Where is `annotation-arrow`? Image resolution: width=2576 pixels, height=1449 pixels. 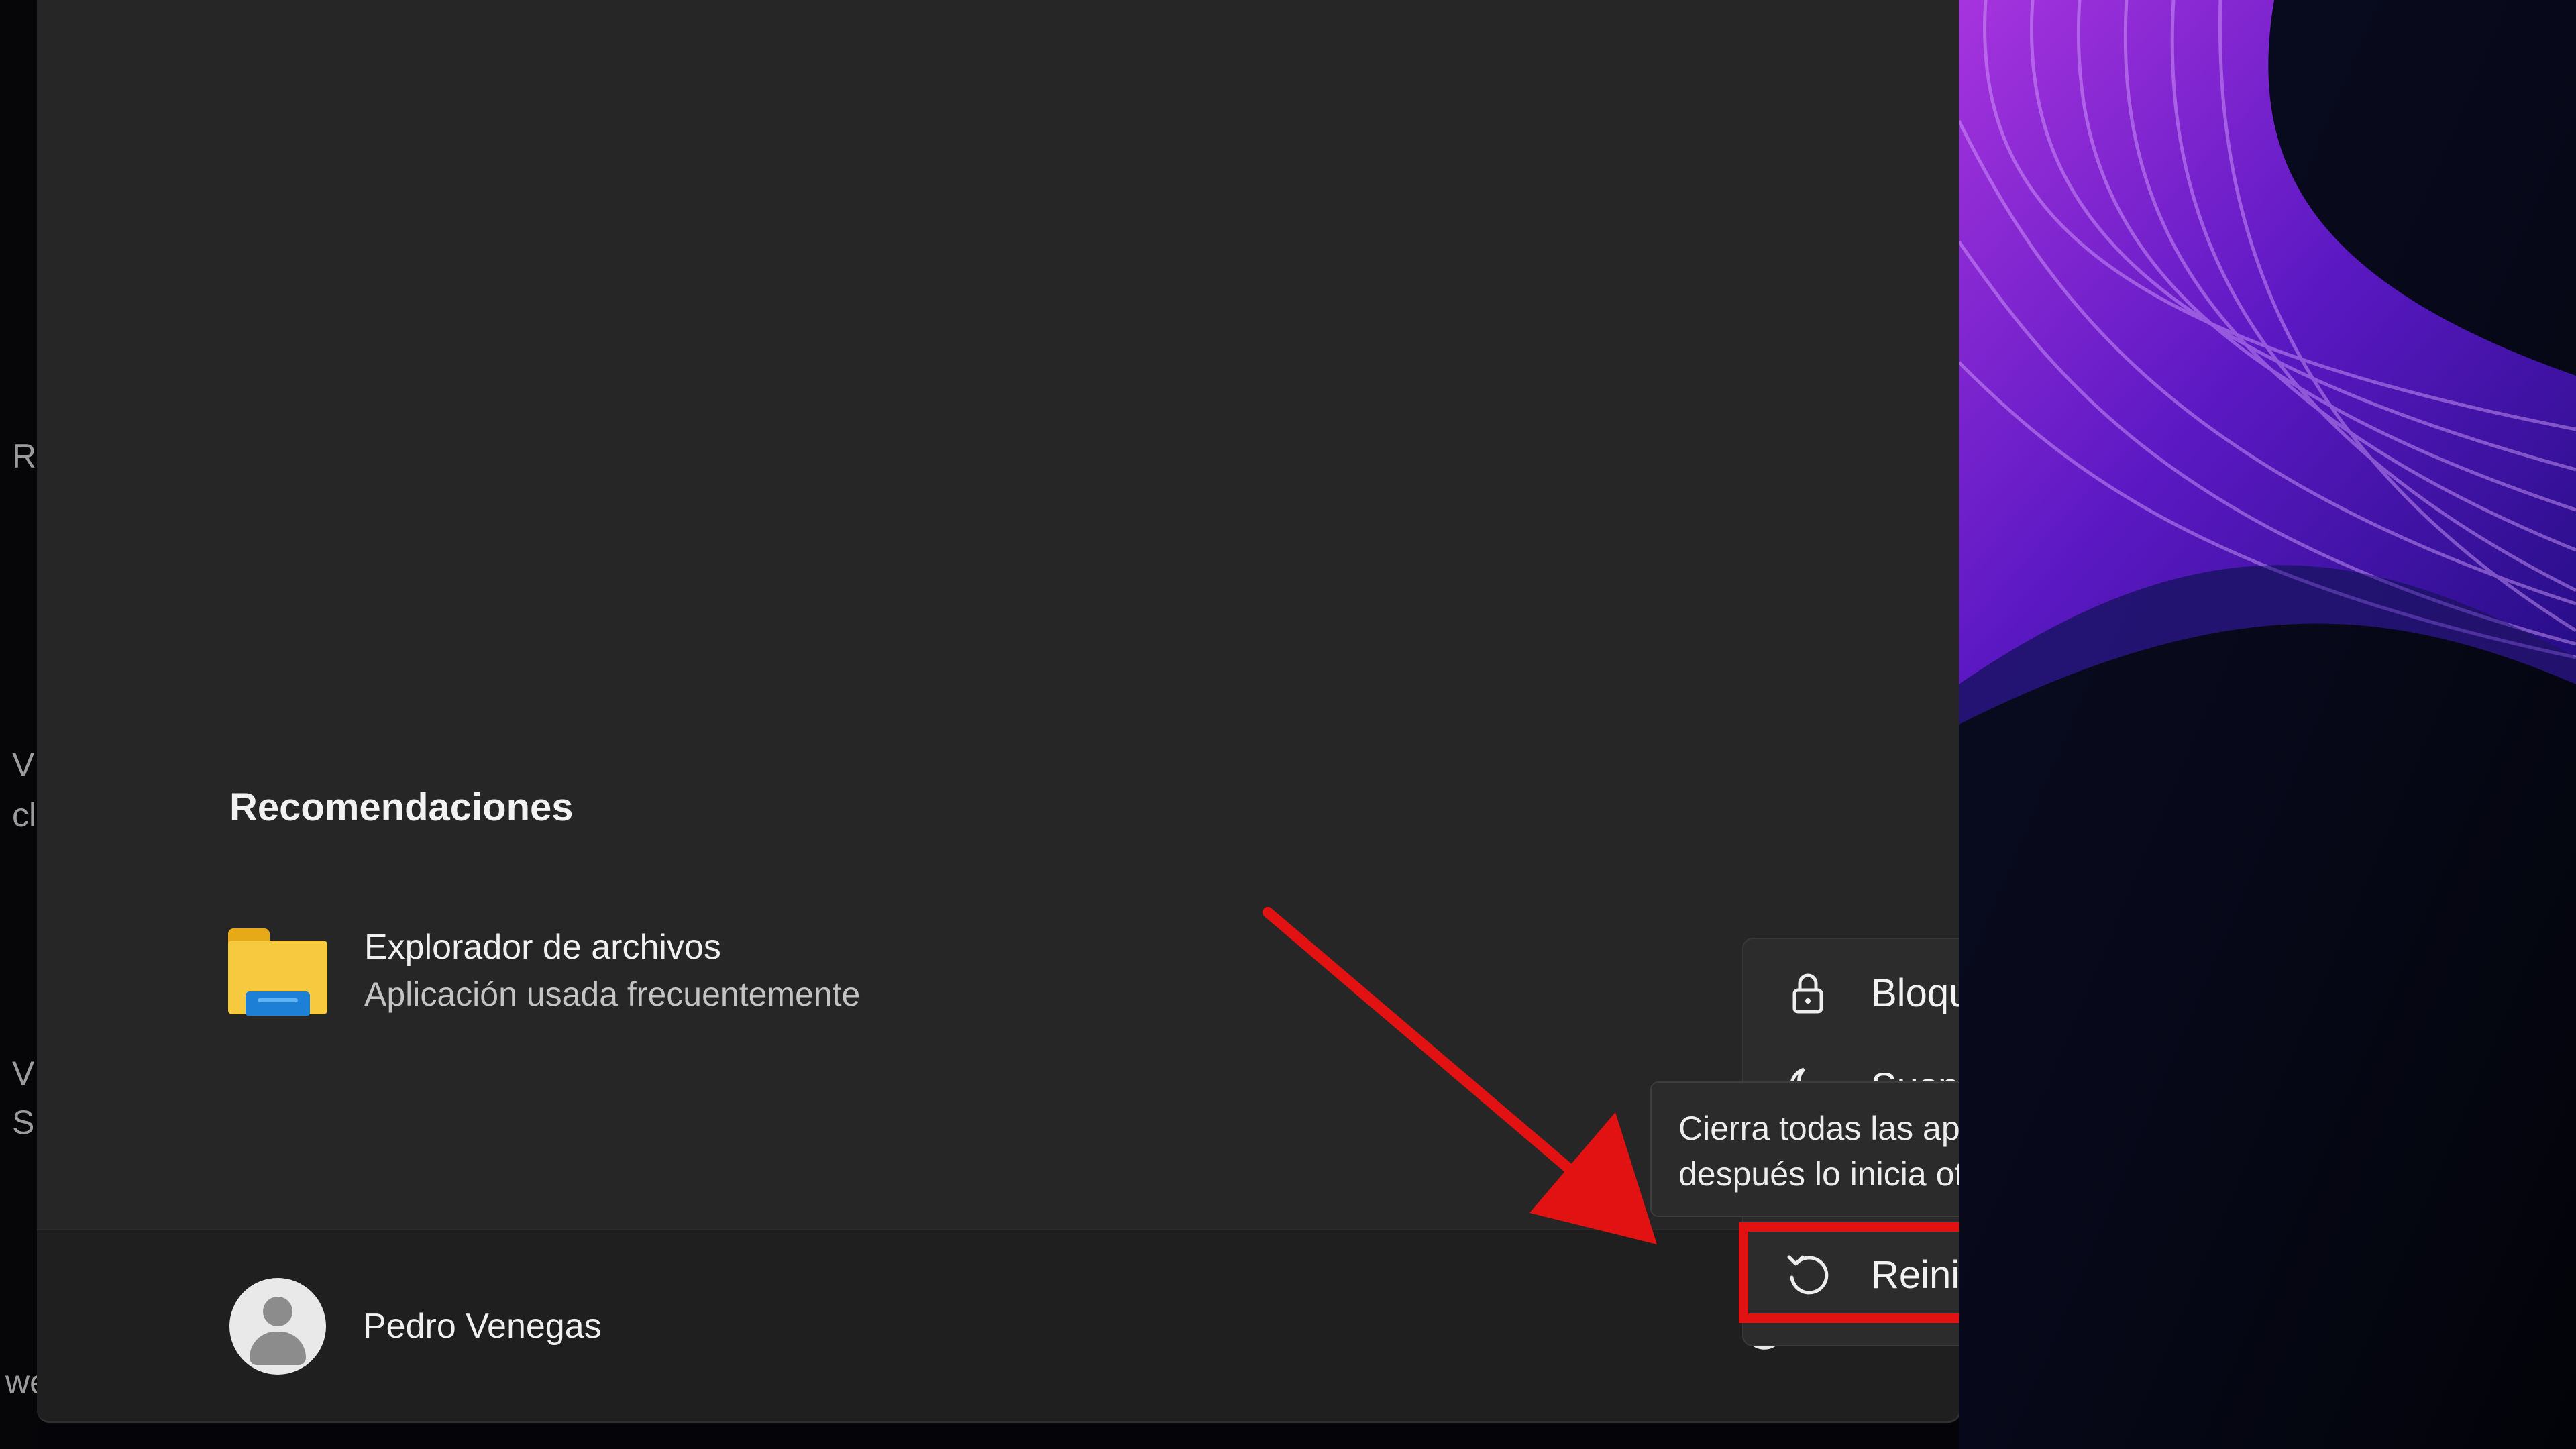
annotation-arrow is located at coordinates (1460, 1075).